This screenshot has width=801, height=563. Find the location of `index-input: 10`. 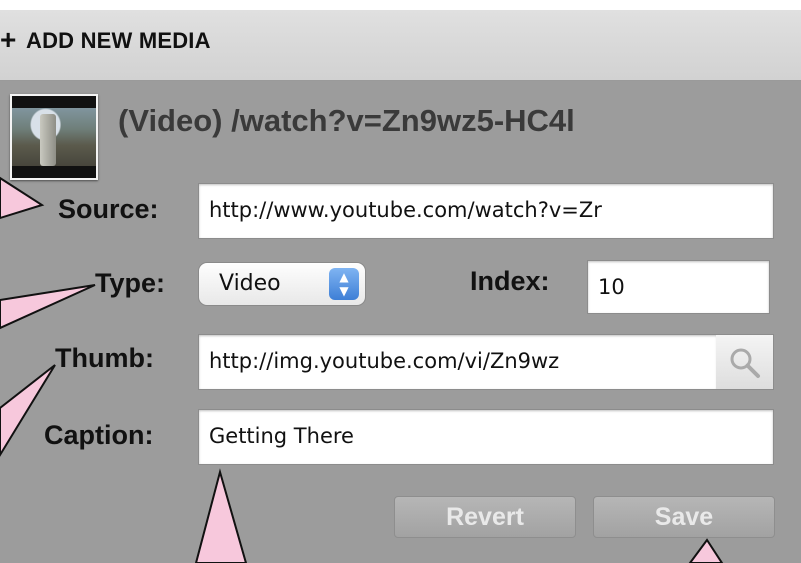

index-input: 10 is located at coordinates (678, 287).